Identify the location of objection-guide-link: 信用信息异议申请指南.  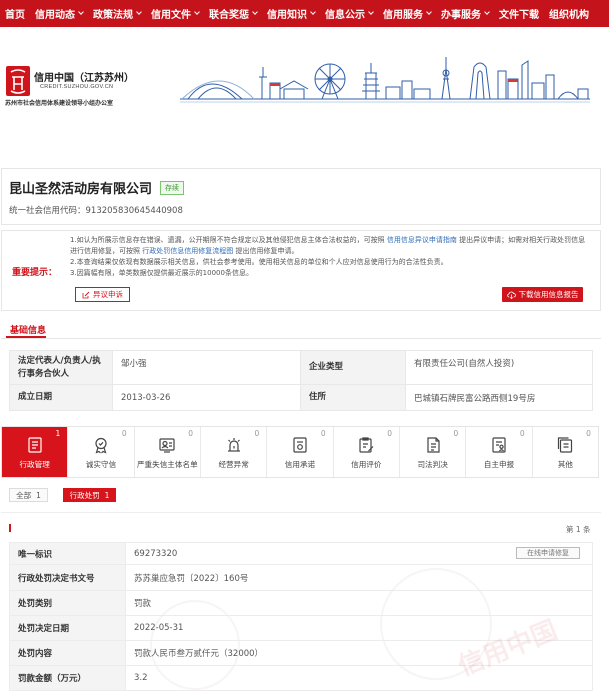
(422, 240).